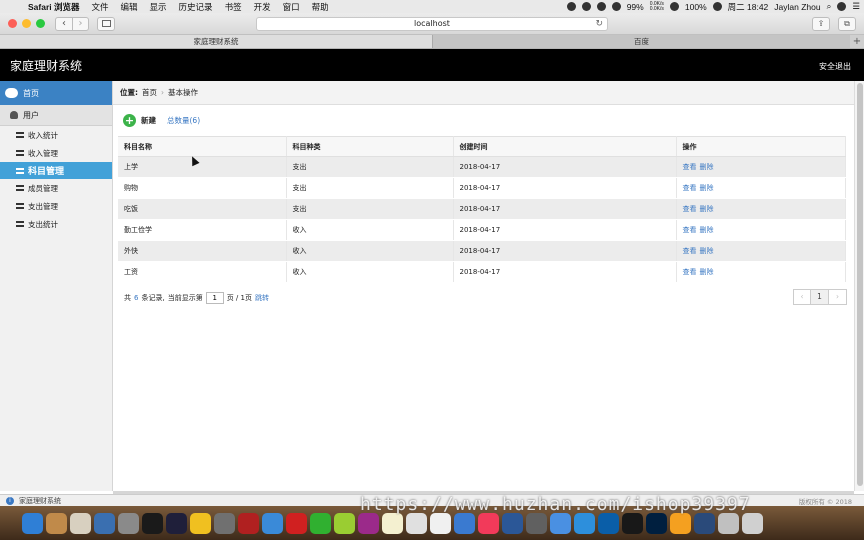 This screenshot has width=864, height=540. What do you see at coordinates (80, 23) in the screenshot?
I see `forward-icon: ›` at bounding box center [80, 23].